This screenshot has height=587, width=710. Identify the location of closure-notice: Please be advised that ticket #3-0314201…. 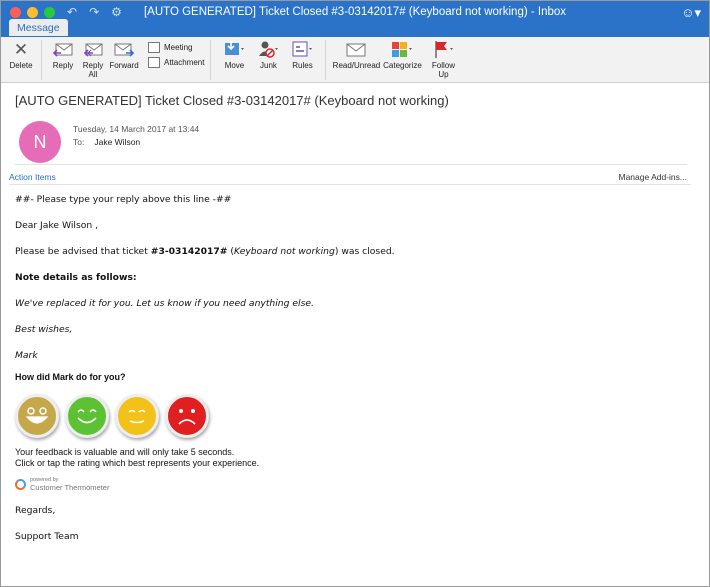
(205, 251).